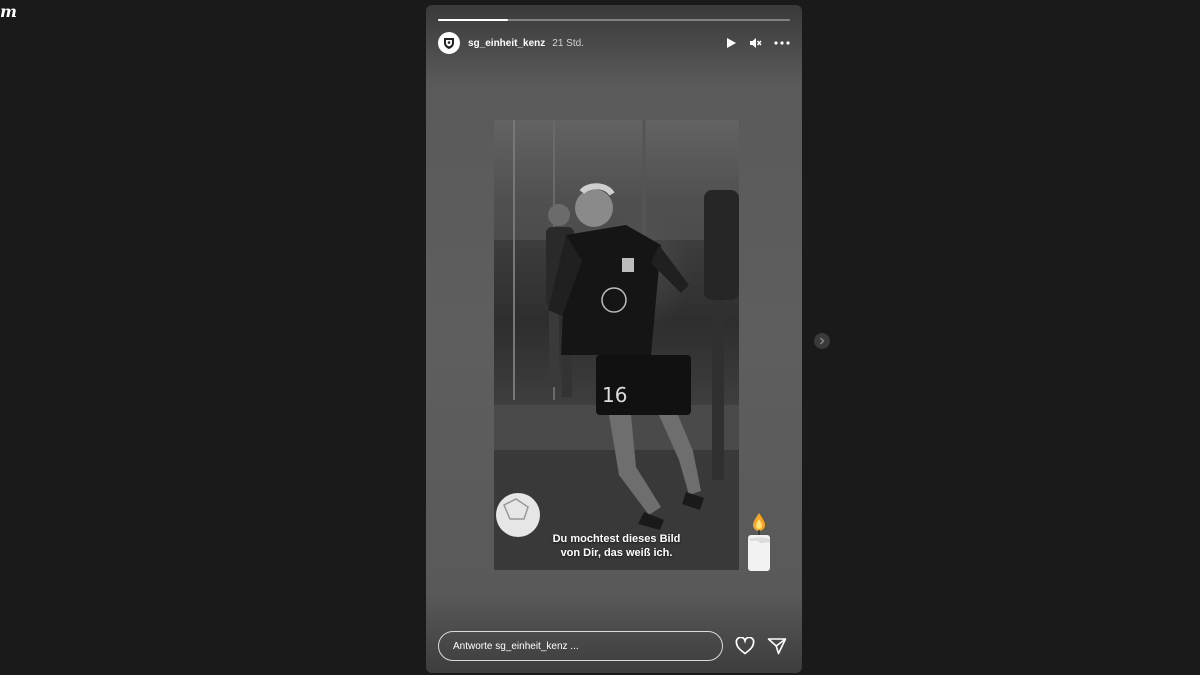 This screenshot has width=1200, height=675. Describe the element at coordinates (8, 11) in the screenshot. I see `instagram-logo-fragment: m` at that location.